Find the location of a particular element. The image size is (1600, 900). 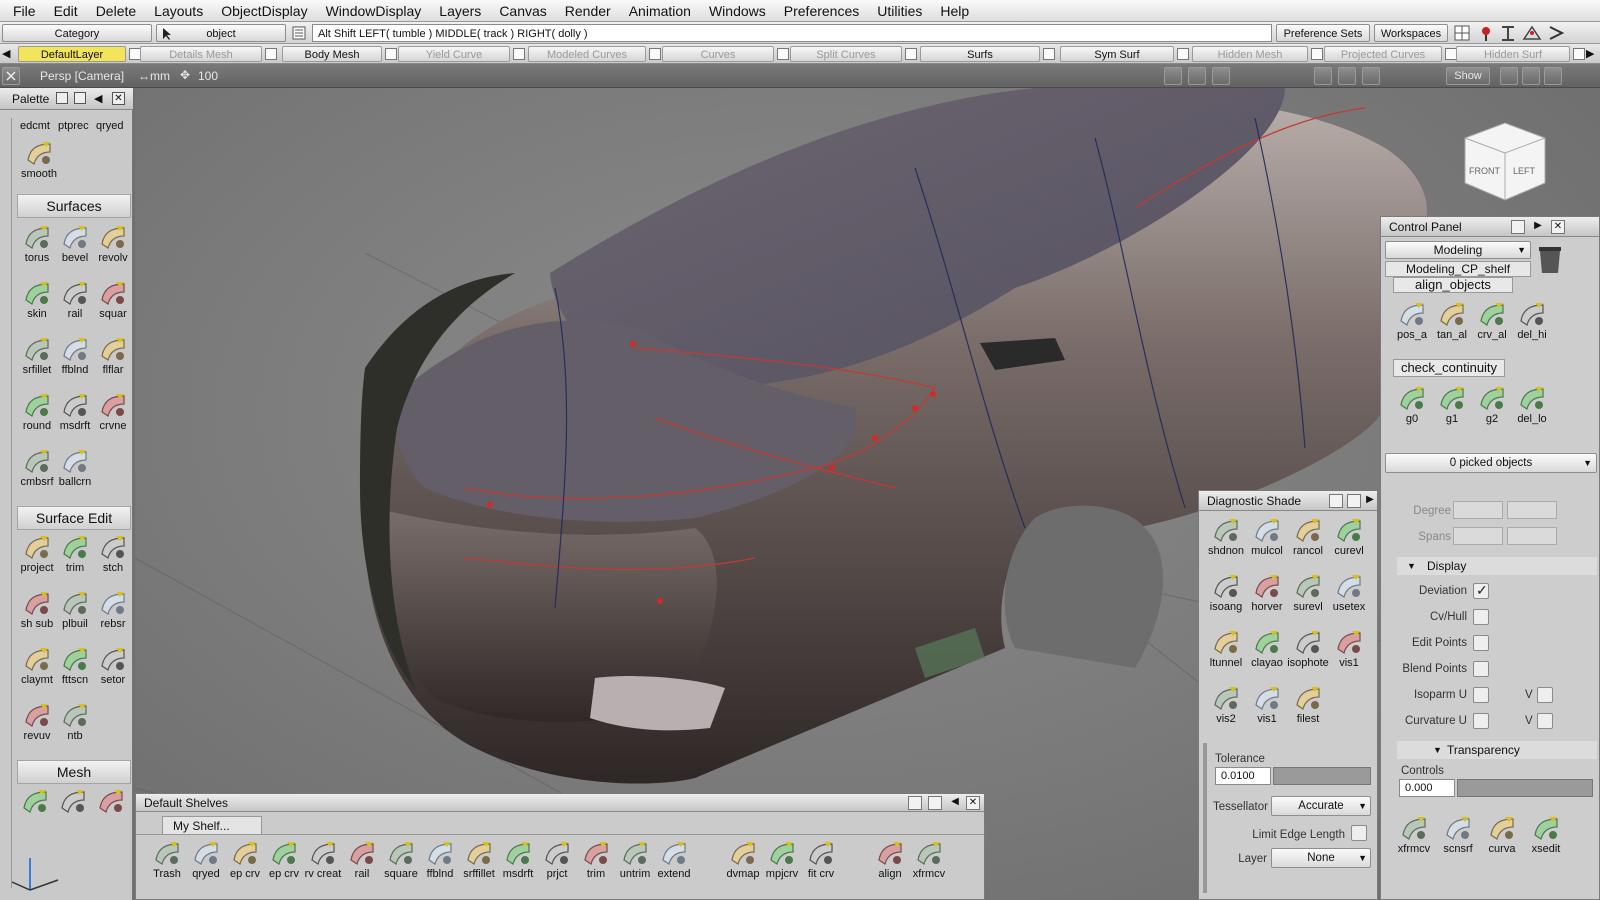

tool-g0: g0 is located at coordinates (1412, 404).